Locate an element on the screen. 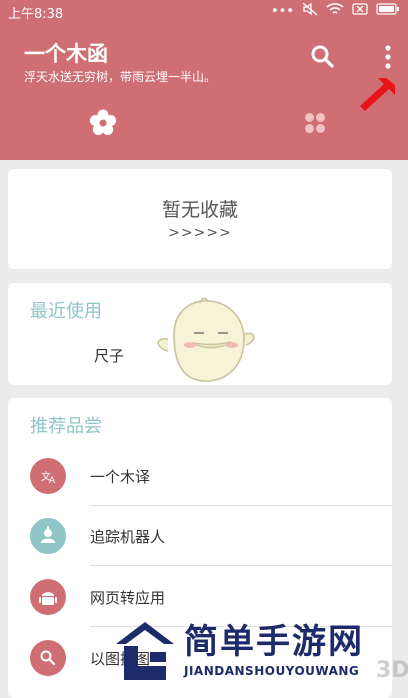 The width and height of the screenshot is (408, 698). grid-icon is located at coordinates (315, 123).